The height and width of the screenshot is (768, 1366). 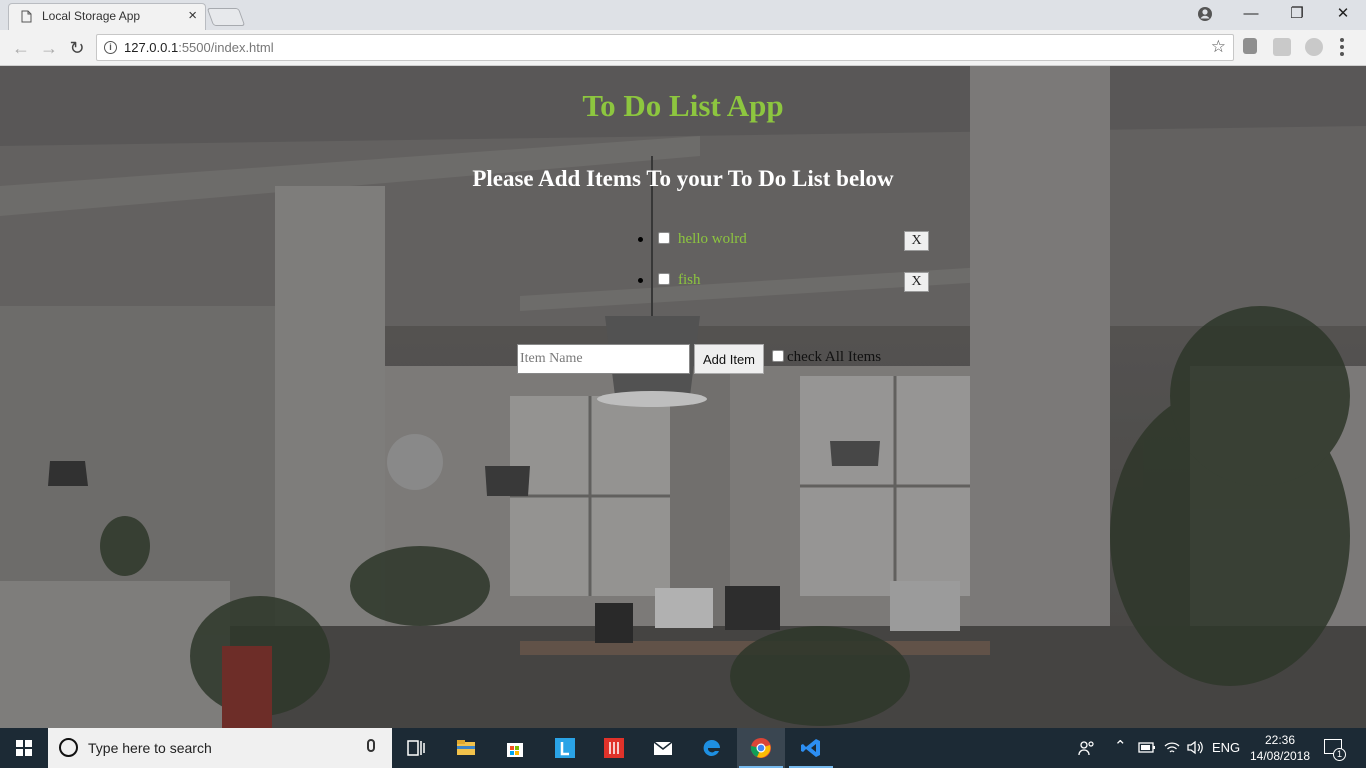 I want to click on taskbar-clock: 22:36 14/08/2018, so click(x=1280, y=748).